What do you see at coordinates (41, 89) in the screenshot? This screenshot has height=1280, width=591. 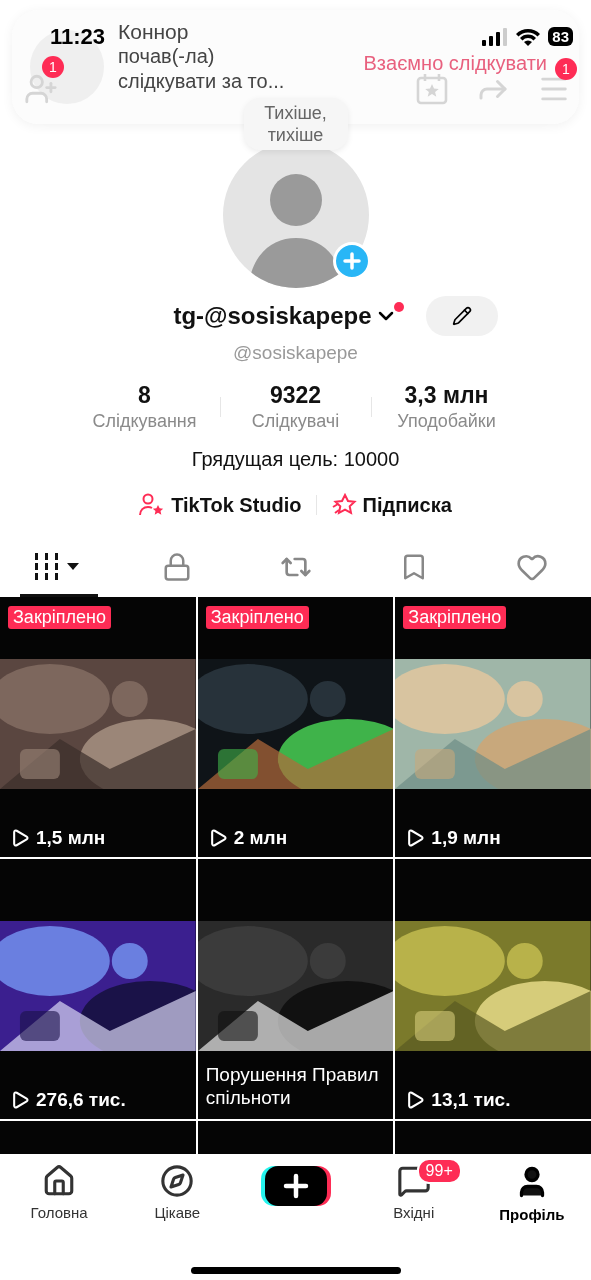 I see `add-friend-icon` at bounding box center [41, 89].